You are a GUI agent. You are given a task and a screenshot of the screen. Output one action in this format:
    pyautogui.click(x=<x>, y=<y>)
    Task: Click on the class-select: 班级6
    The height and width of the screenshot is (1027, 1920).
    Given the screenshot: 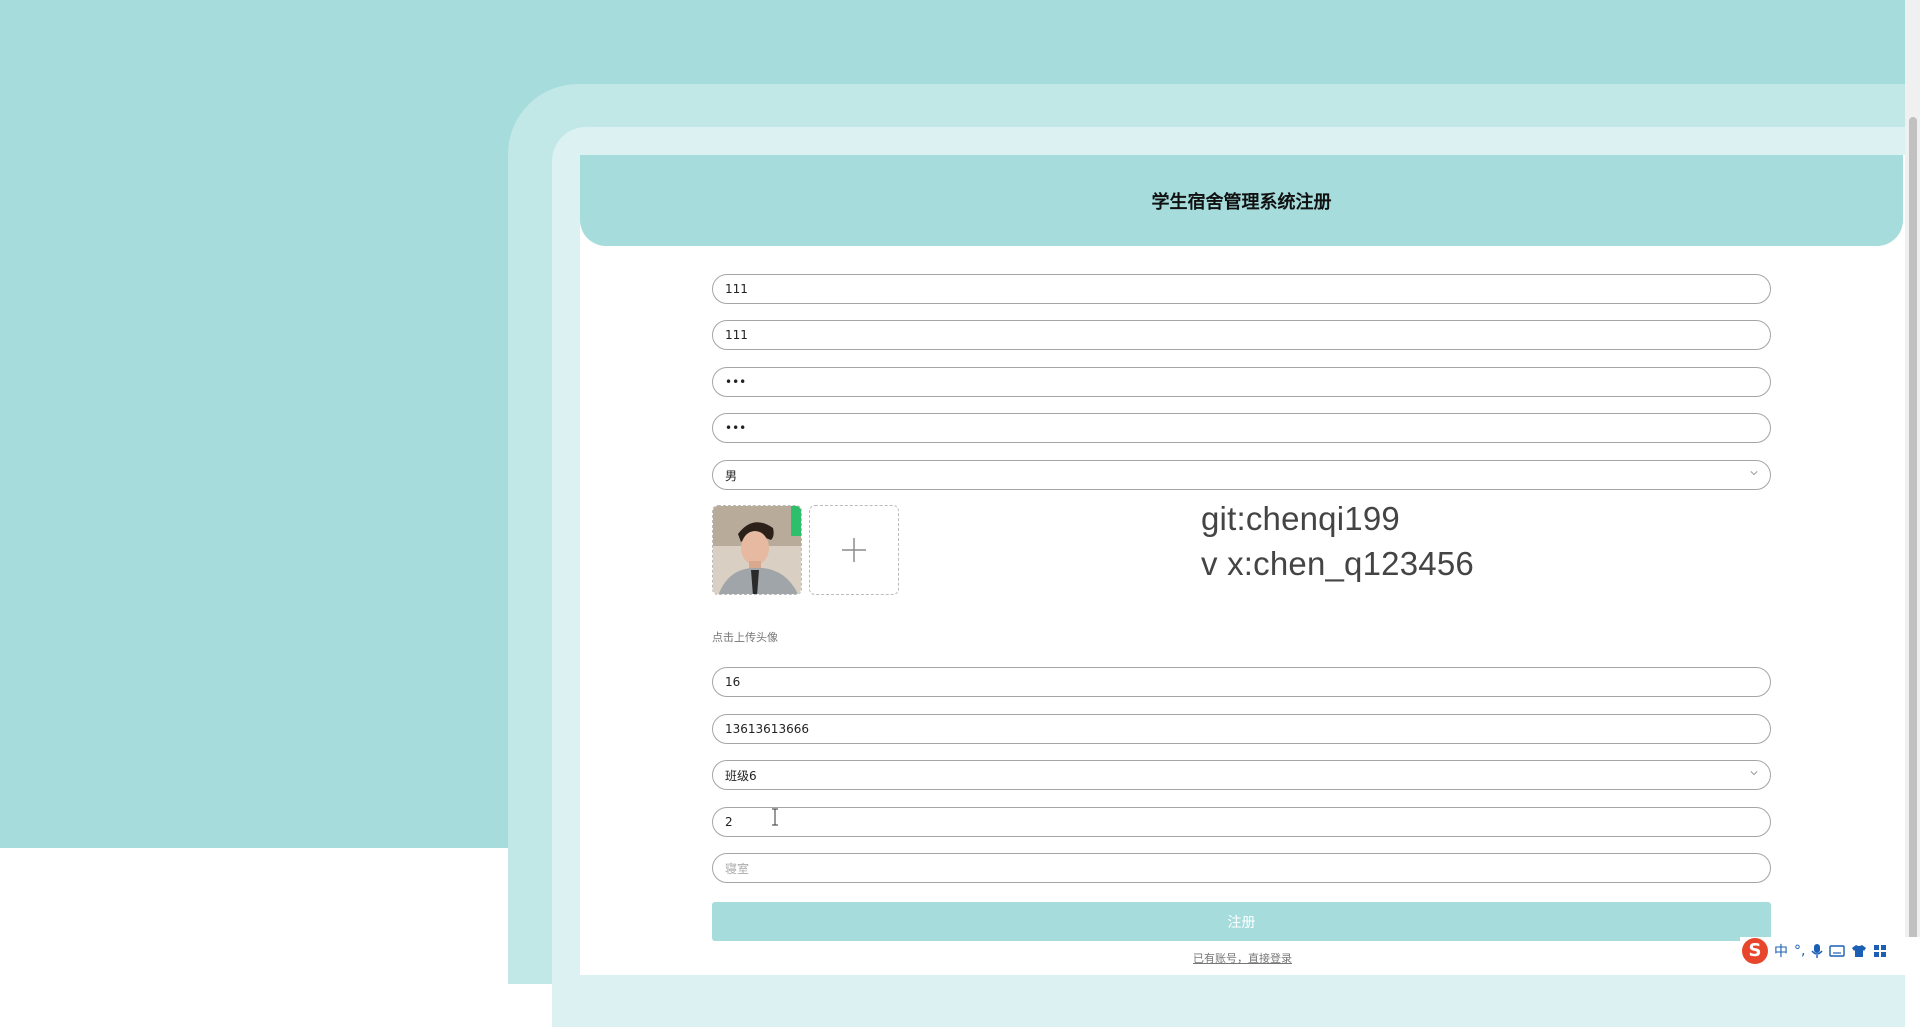 What is the action you would take?
    pyautogui.click(x=1241, y=775)
    